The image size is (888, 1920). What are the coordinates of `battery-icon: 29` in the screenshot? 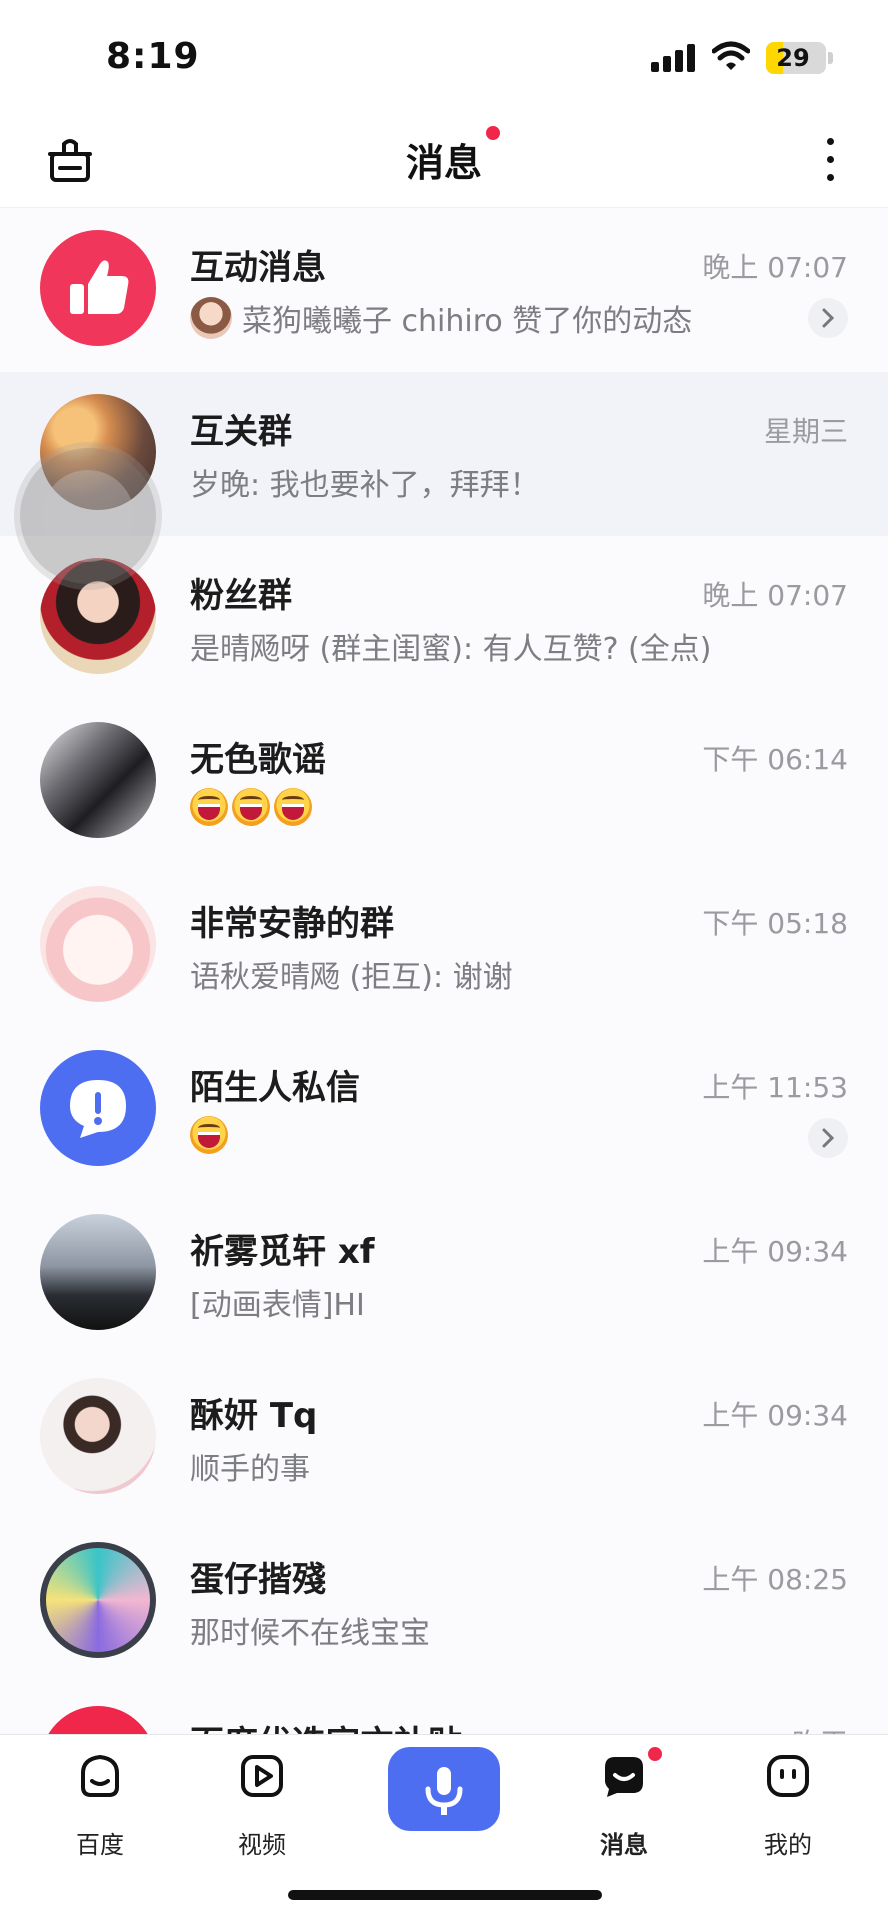 It's located at (796, 58).